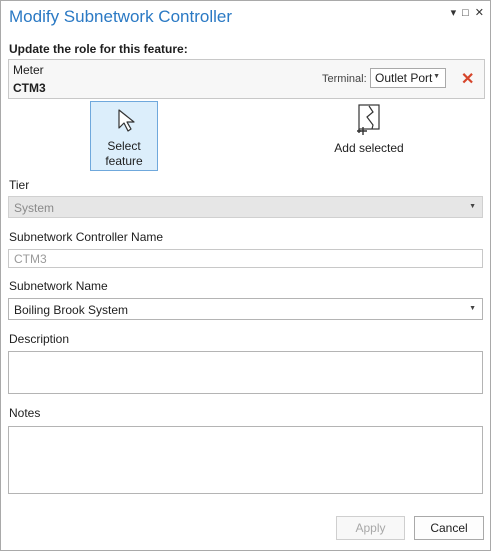 This screenshot has width=491, height=551. Describe the element at coordinates (39, 339) in the screenshot. I see `description-label: Description` at that location.